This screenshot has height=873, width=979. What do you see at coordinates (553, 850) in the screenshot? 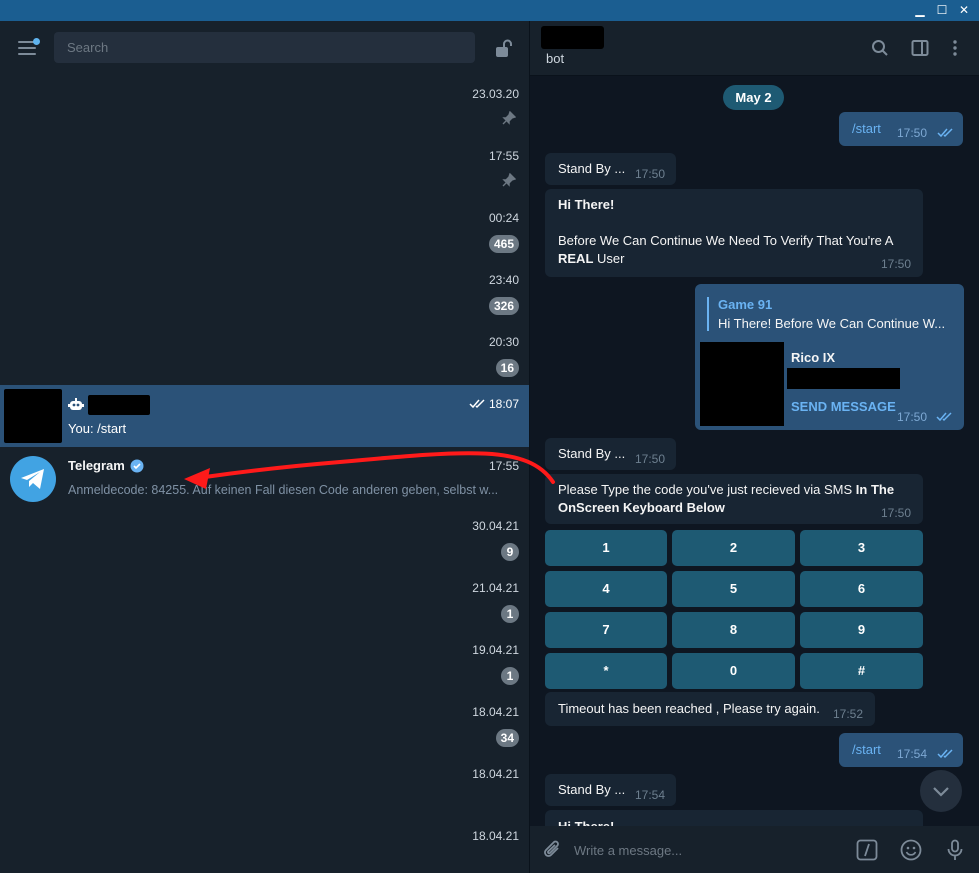
I see `paperclip-icon` at bounding box center [553, 850].